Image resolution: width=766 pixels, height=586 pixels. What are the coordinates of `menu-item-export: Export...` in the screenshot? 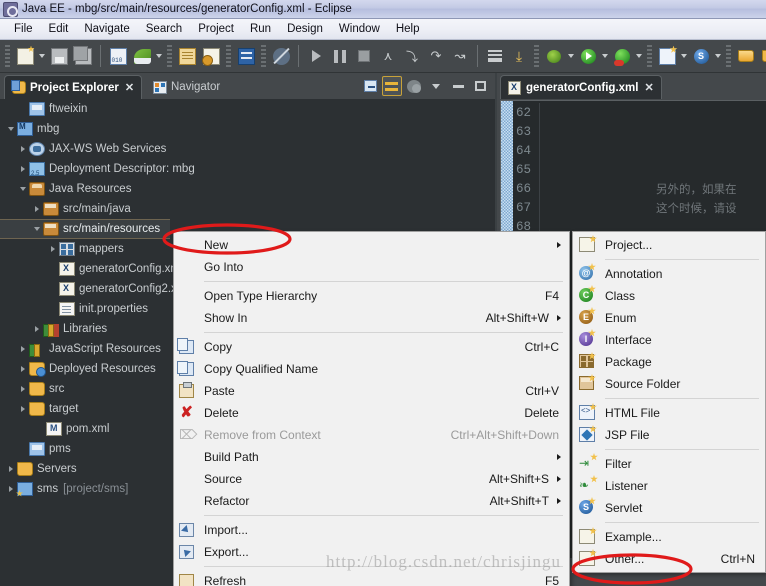 It's located at (371, 552).